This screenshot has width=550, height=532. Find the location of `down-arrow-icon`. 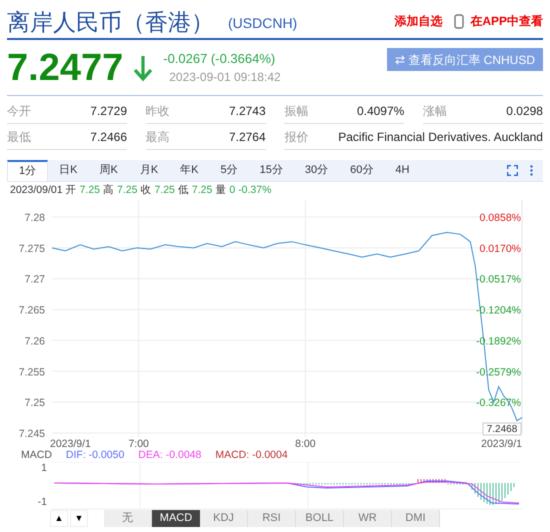

down-arrow-icon is located at coordinates (143, 68).